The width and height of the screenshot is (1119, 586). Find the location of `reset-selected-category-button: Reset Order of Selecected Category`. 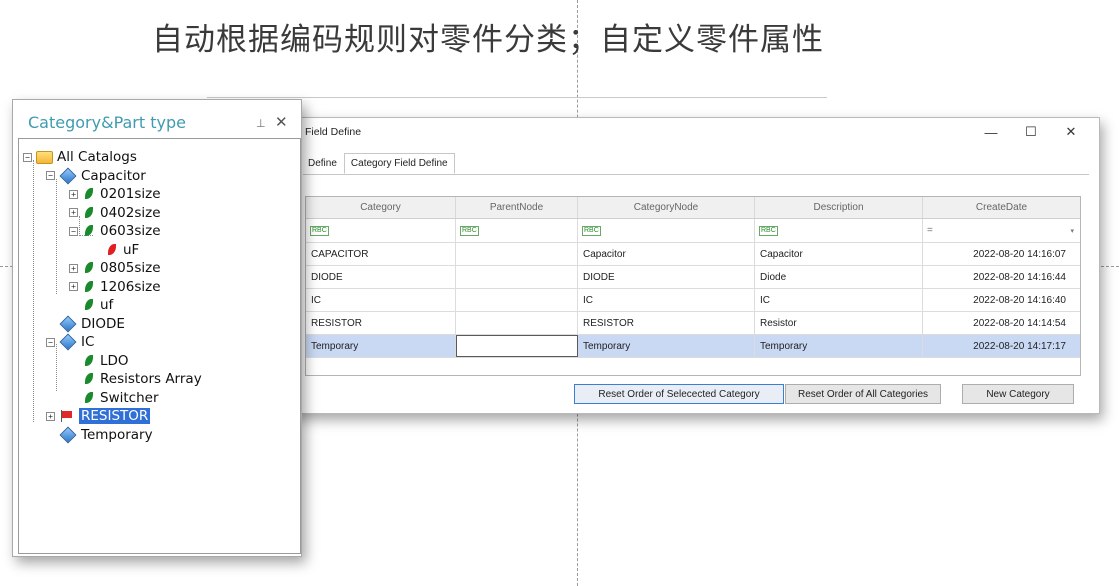

reset-selected-category-button: Reset Order of Selecected Category is located at coordinates (679, 394).